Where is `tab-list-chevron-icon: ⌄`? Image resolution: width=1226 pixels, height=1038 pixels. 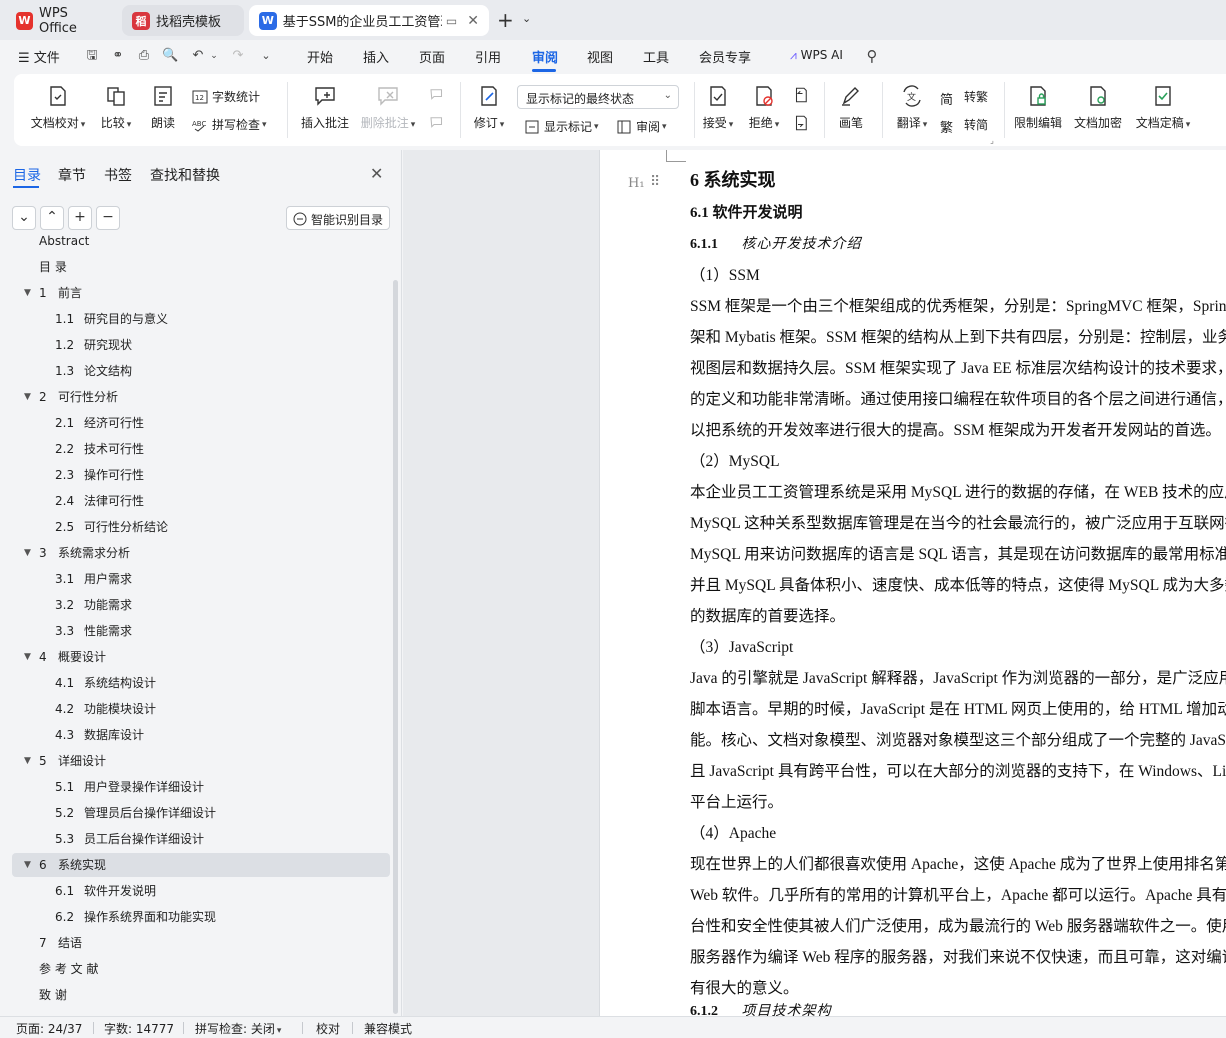 tab-list-chevron-icon: ⌄ is located at coordinates (526, 18).